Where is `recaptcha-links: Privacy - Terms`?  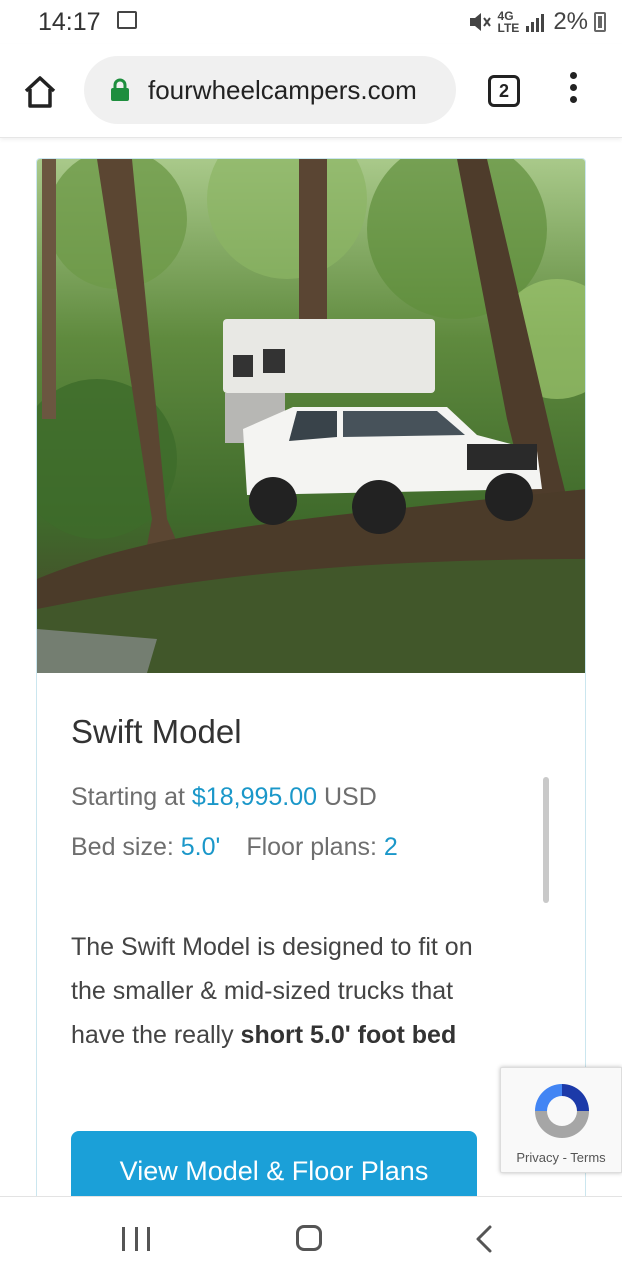 recaptcha-links: Privacy - Terms is located at coordinates (561, 1157).